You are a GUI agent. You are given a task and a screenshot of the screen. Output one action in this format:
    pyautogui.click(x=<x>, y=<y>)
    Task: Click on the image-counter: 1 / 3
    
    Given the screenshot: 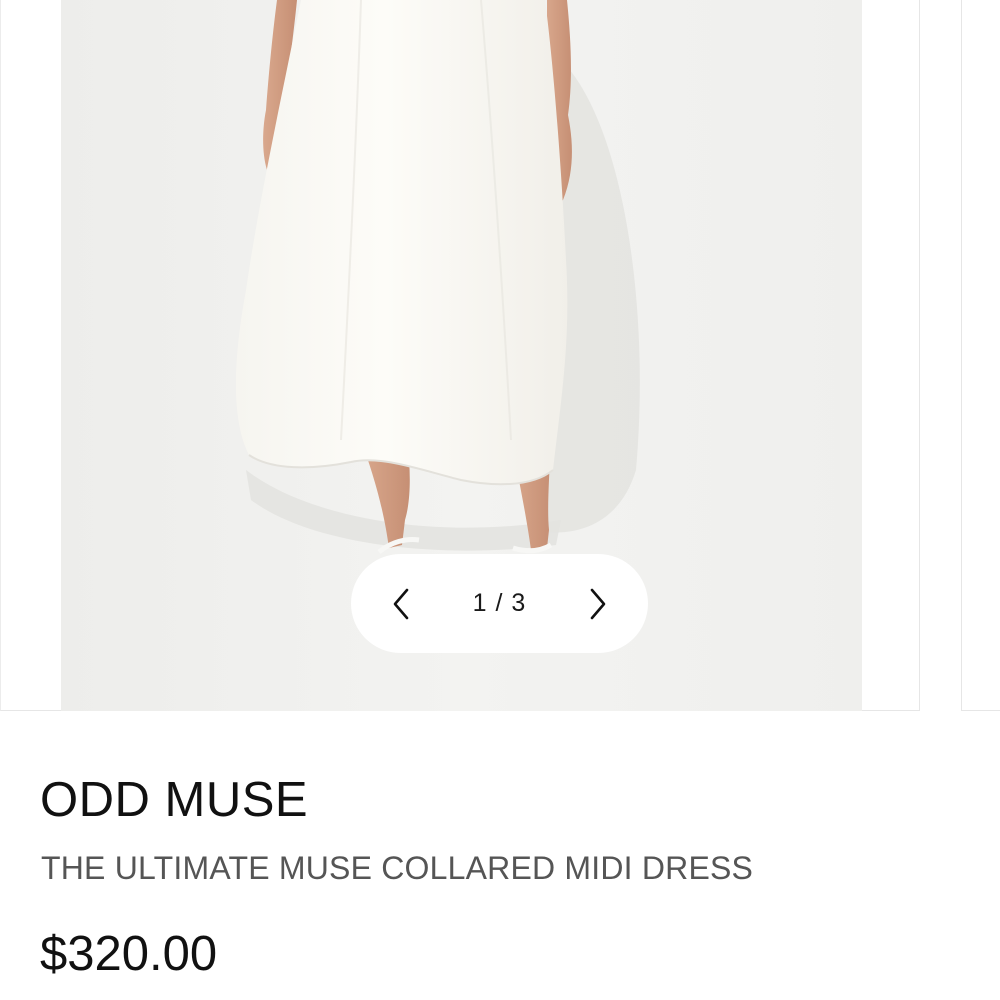 What is the action you would take?
    pyautogui.click(x=499, y=603)
    